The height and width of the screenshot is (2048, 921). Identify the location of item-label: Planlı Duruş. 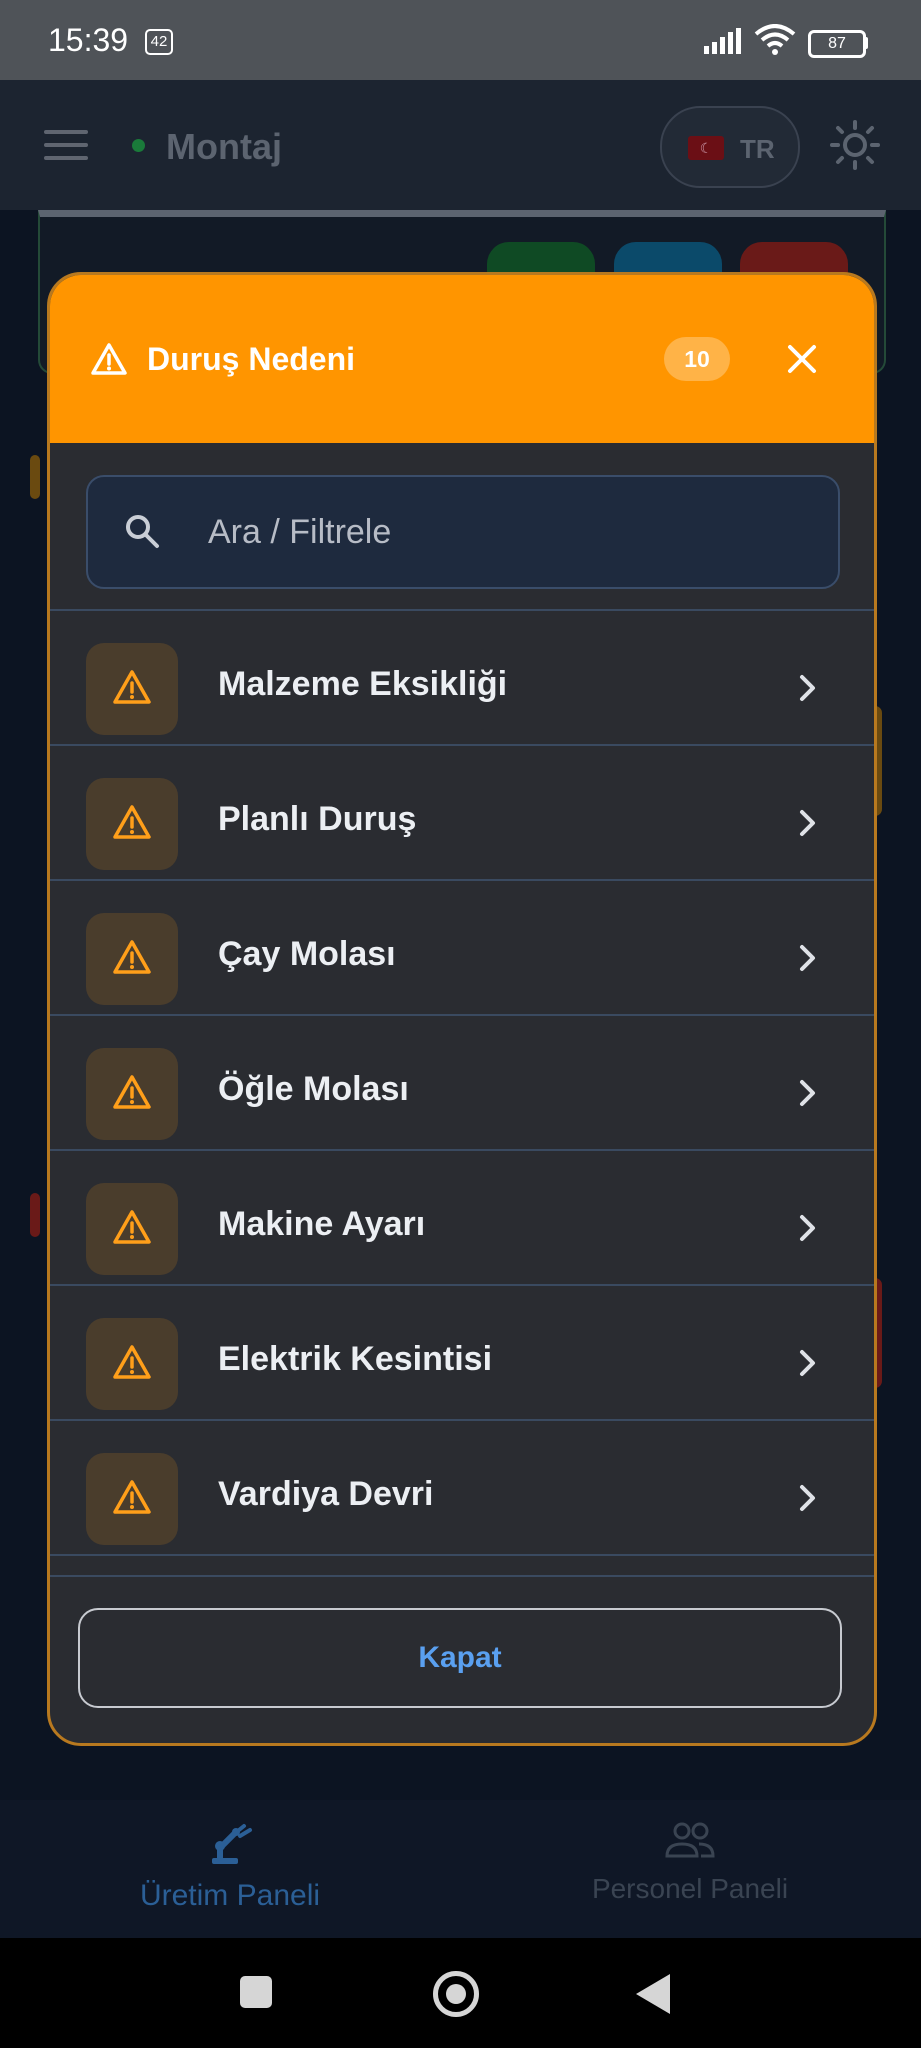
(317, 819).